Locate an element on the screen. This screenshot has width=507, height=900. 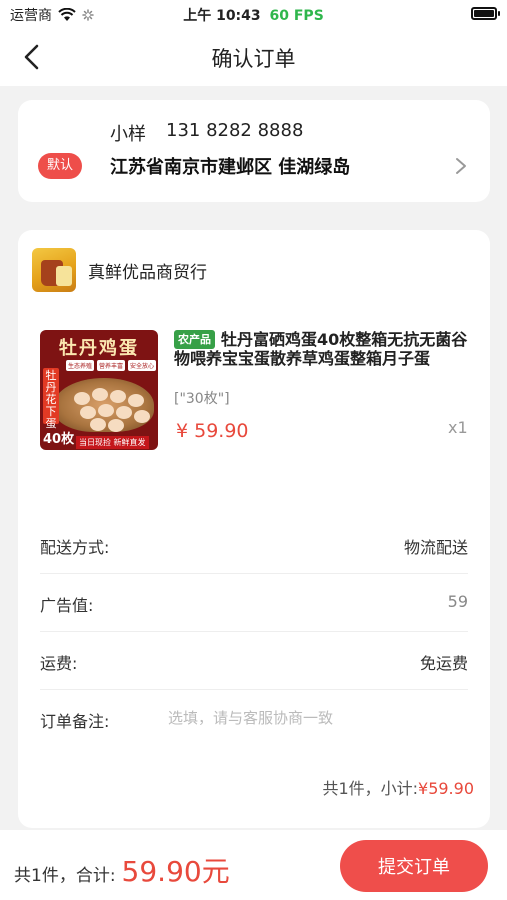
contact-info: 小样 131 8282 8888 is located at coordinates (206, 133).